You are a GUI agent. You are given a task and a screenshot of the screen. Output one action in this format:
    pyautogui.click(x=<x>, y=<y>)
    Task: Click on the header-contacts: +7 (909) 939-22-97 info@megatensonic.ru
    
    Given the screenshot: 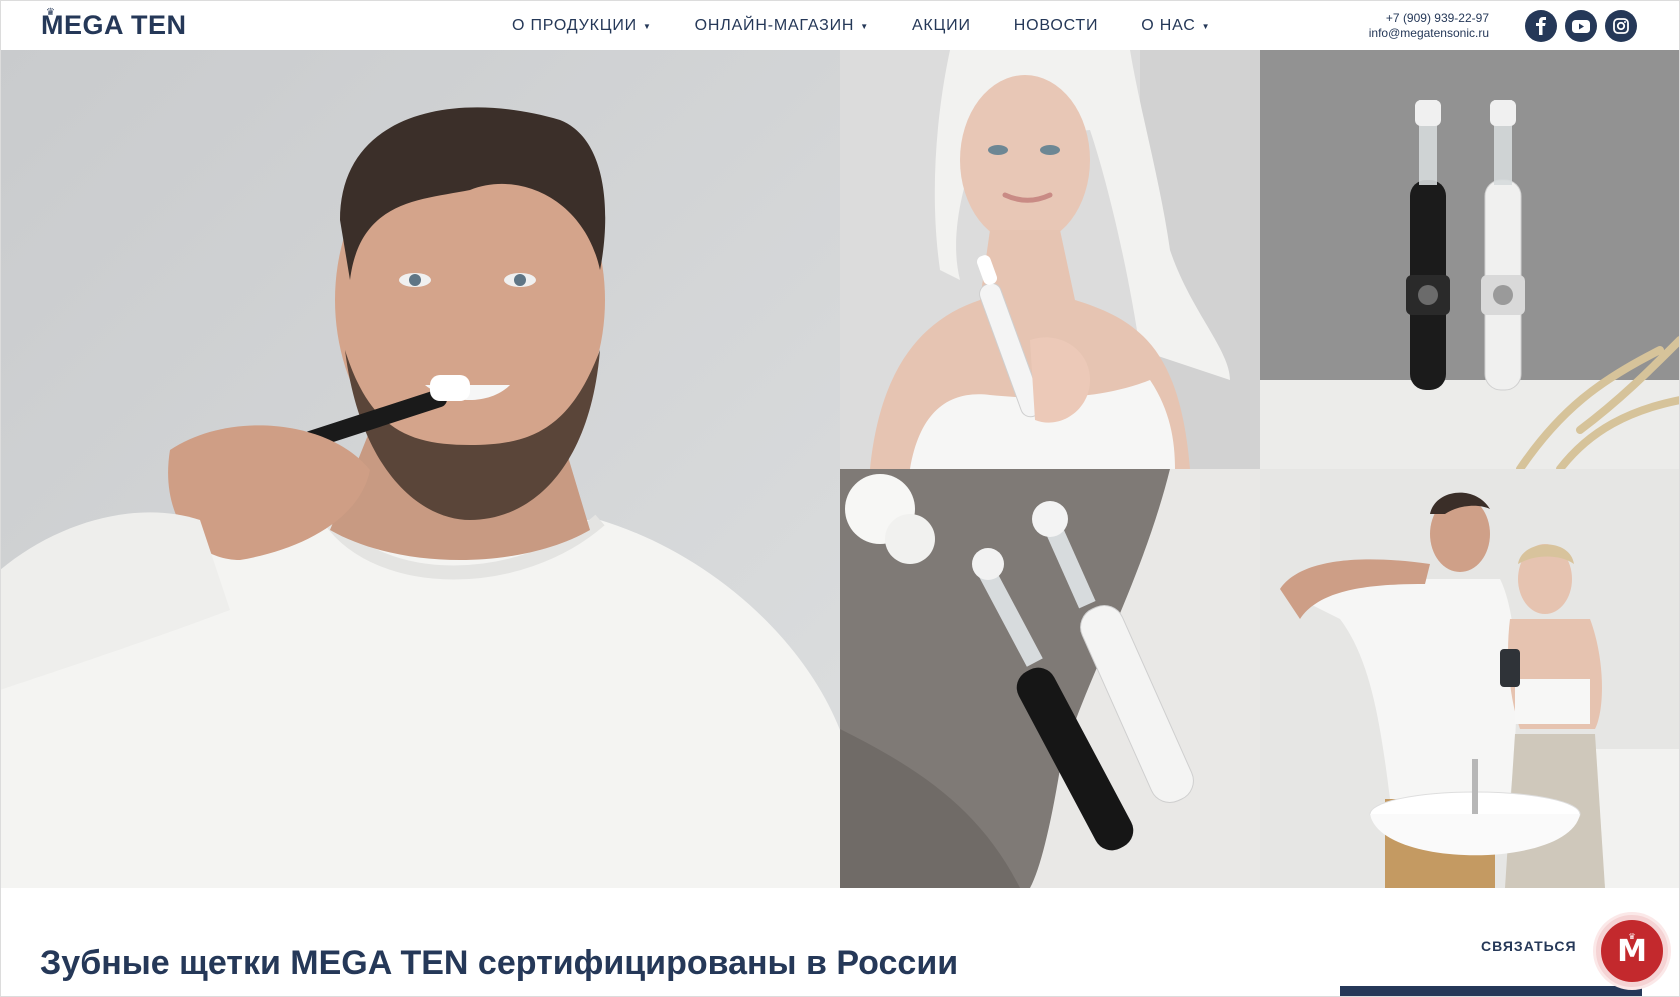 What is the action you would take?
    pyautogui.click(x=1429, y=26)
    